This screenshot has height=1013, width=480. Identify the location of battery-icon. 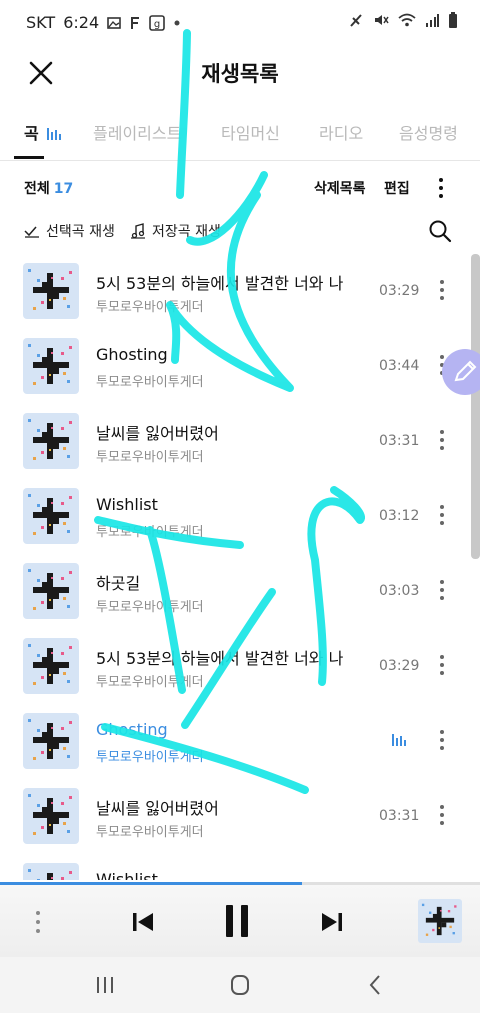
(453, 20).